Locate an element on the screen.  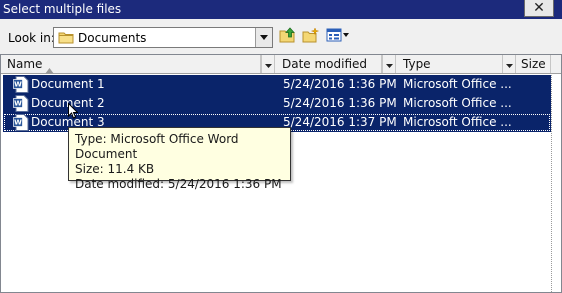
close-icon: ✕ is located at coordinates (539, 8).